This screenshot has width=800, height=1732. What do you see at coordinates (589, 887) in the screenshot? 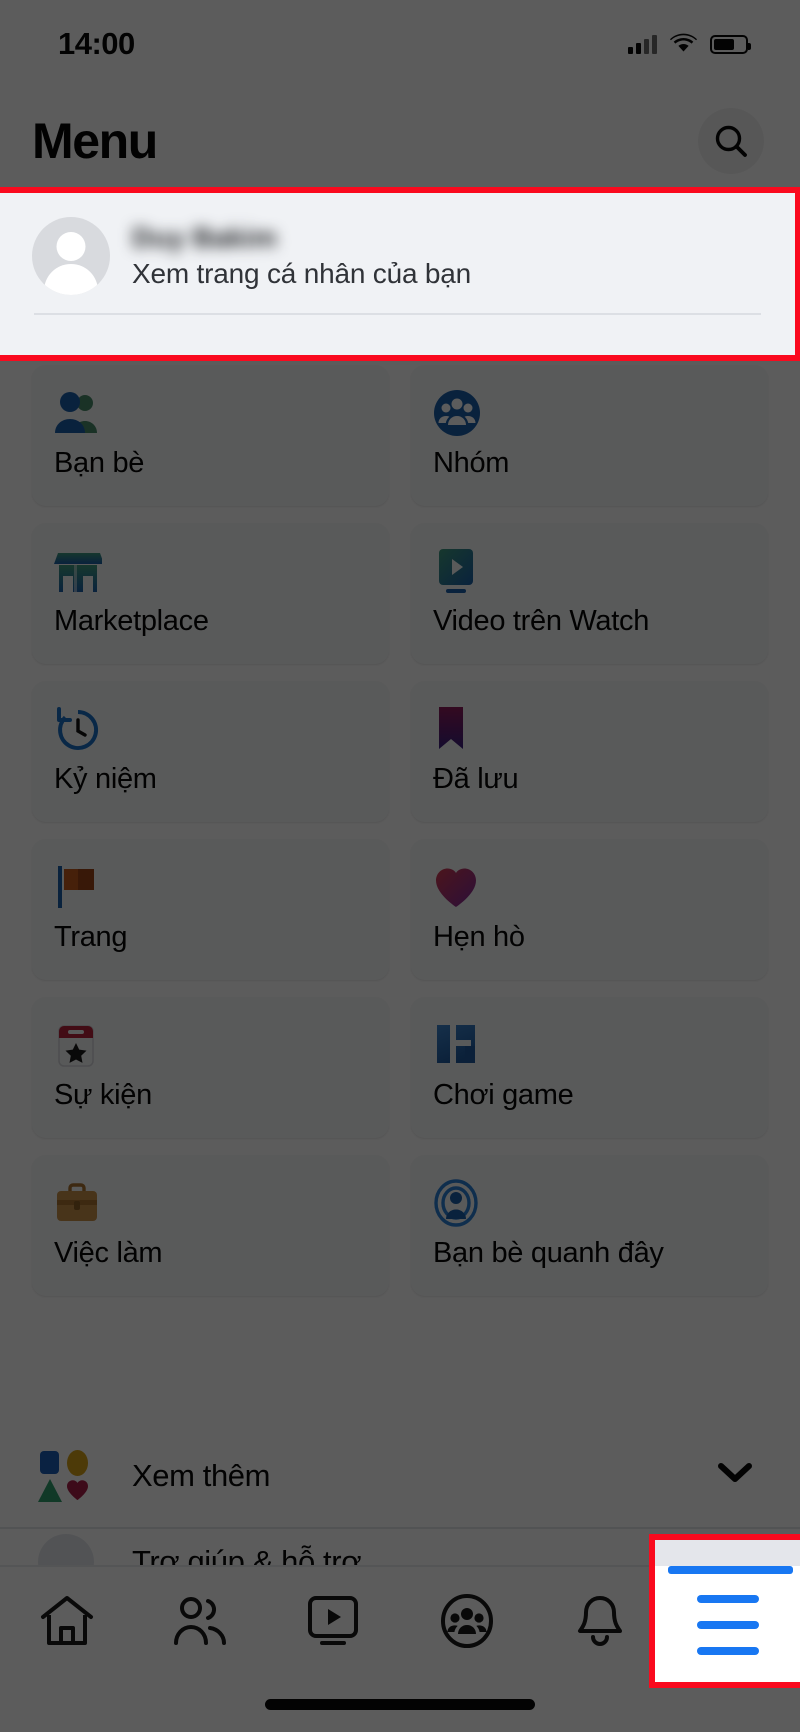
I see `dating-heart-icon` at bounding box center [589, 887].